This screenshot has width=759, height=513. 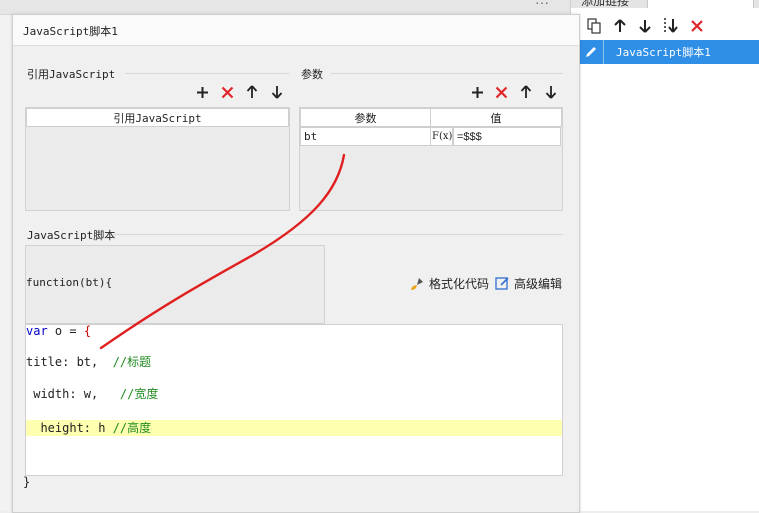 I want to click on param-up-button, so click(x=526, y=92).